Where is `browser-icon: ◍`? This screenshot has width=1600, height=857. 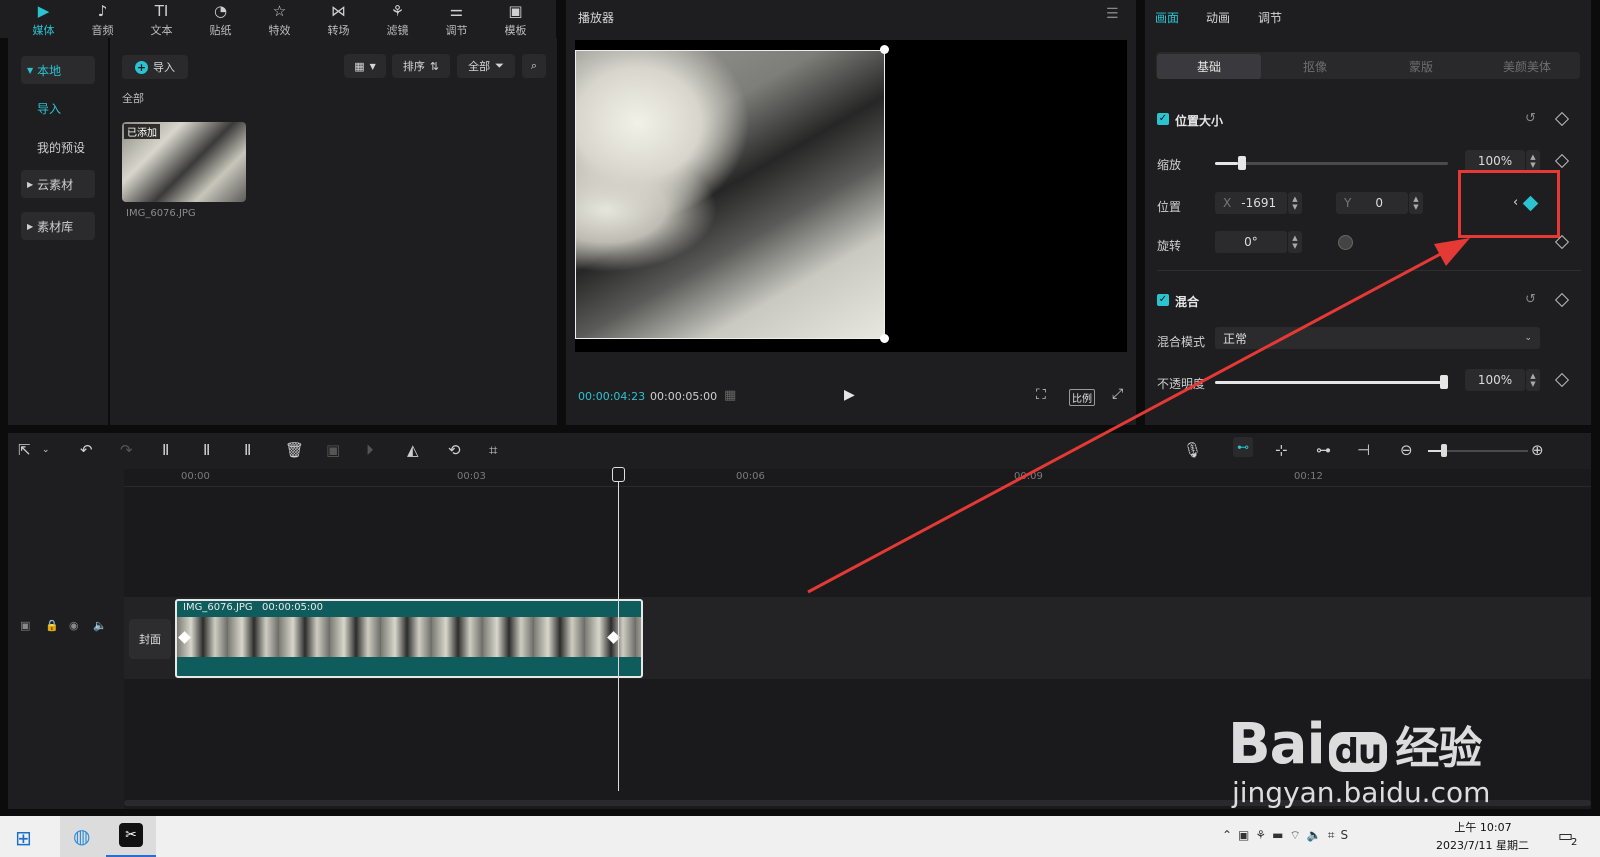 browser-icon: ◍ is located at coordinates (82, 836).